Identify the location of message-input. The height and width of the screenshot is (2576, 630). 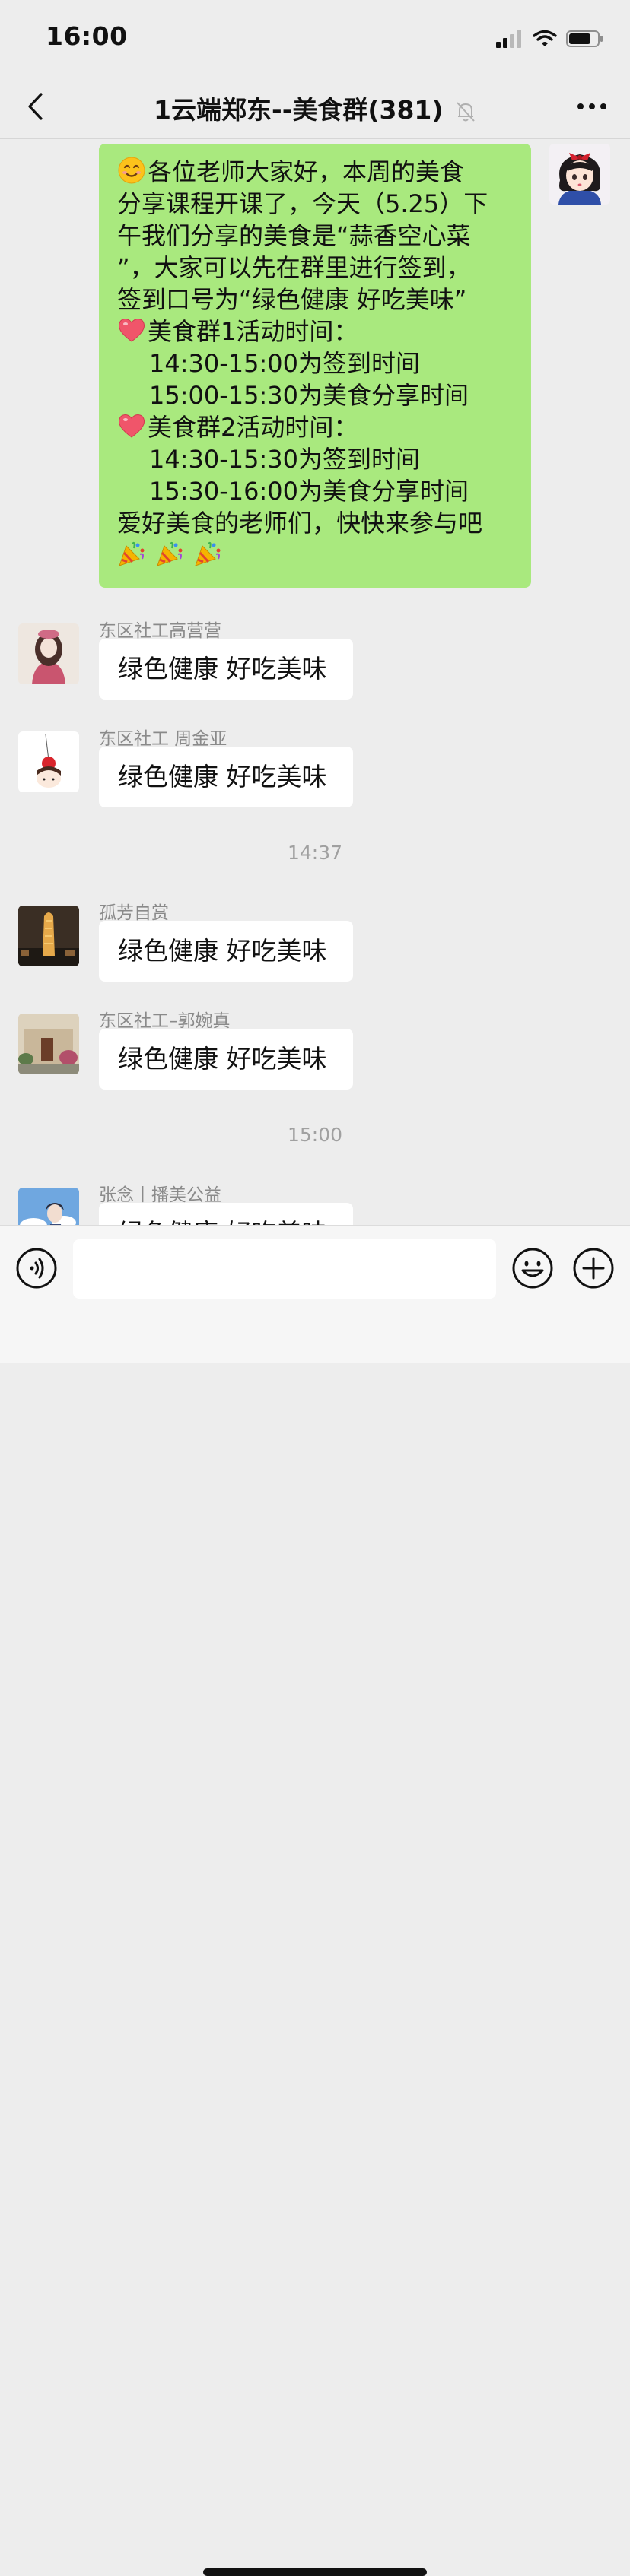
(284, 1269).